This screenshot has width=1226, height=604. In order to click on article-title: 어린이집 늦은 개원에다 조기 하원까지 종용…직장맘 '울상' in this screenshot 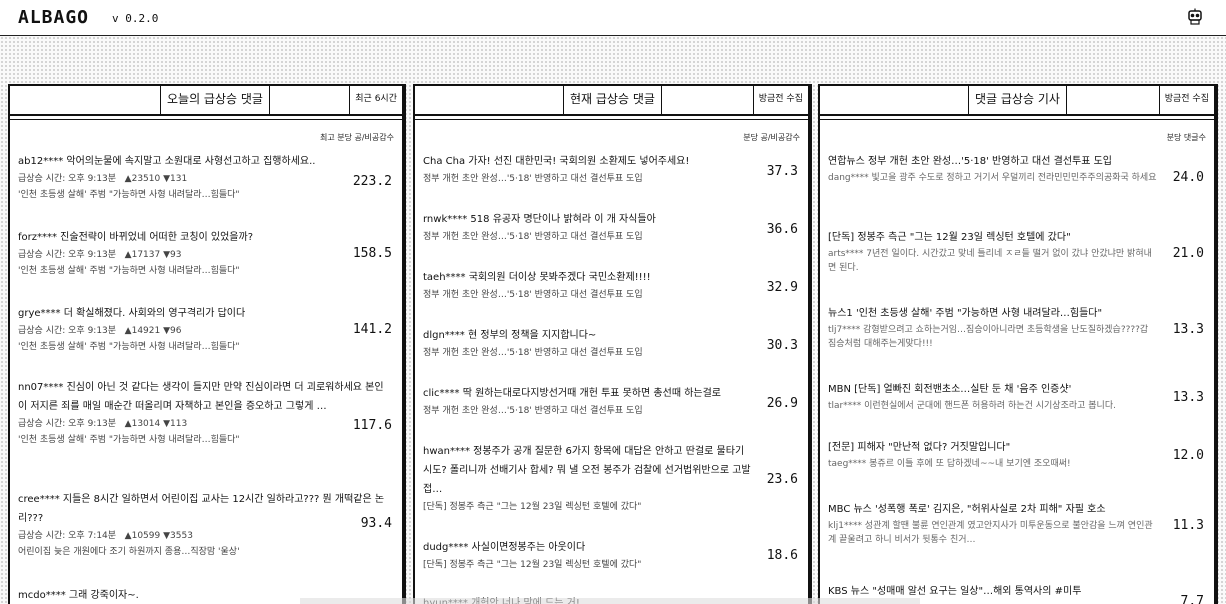, I will do `click(205, 552)`.